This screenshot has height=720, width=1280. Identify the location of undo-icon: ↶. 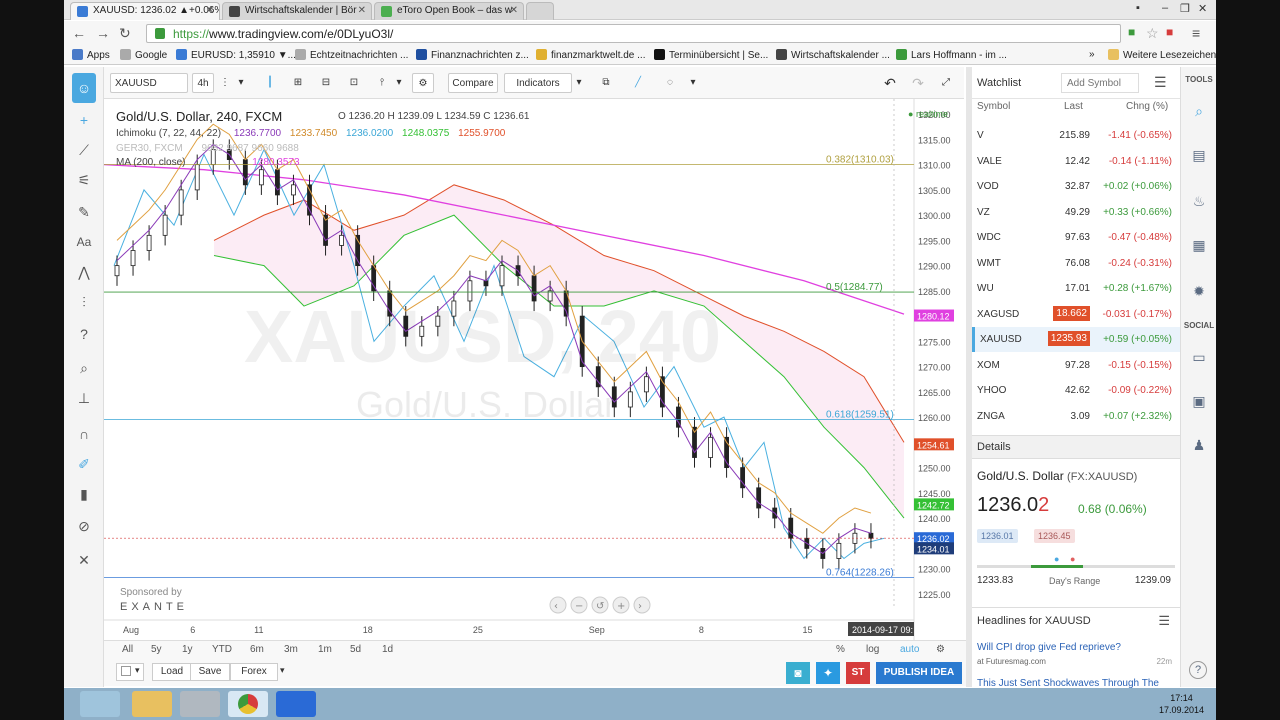
(890, 83).